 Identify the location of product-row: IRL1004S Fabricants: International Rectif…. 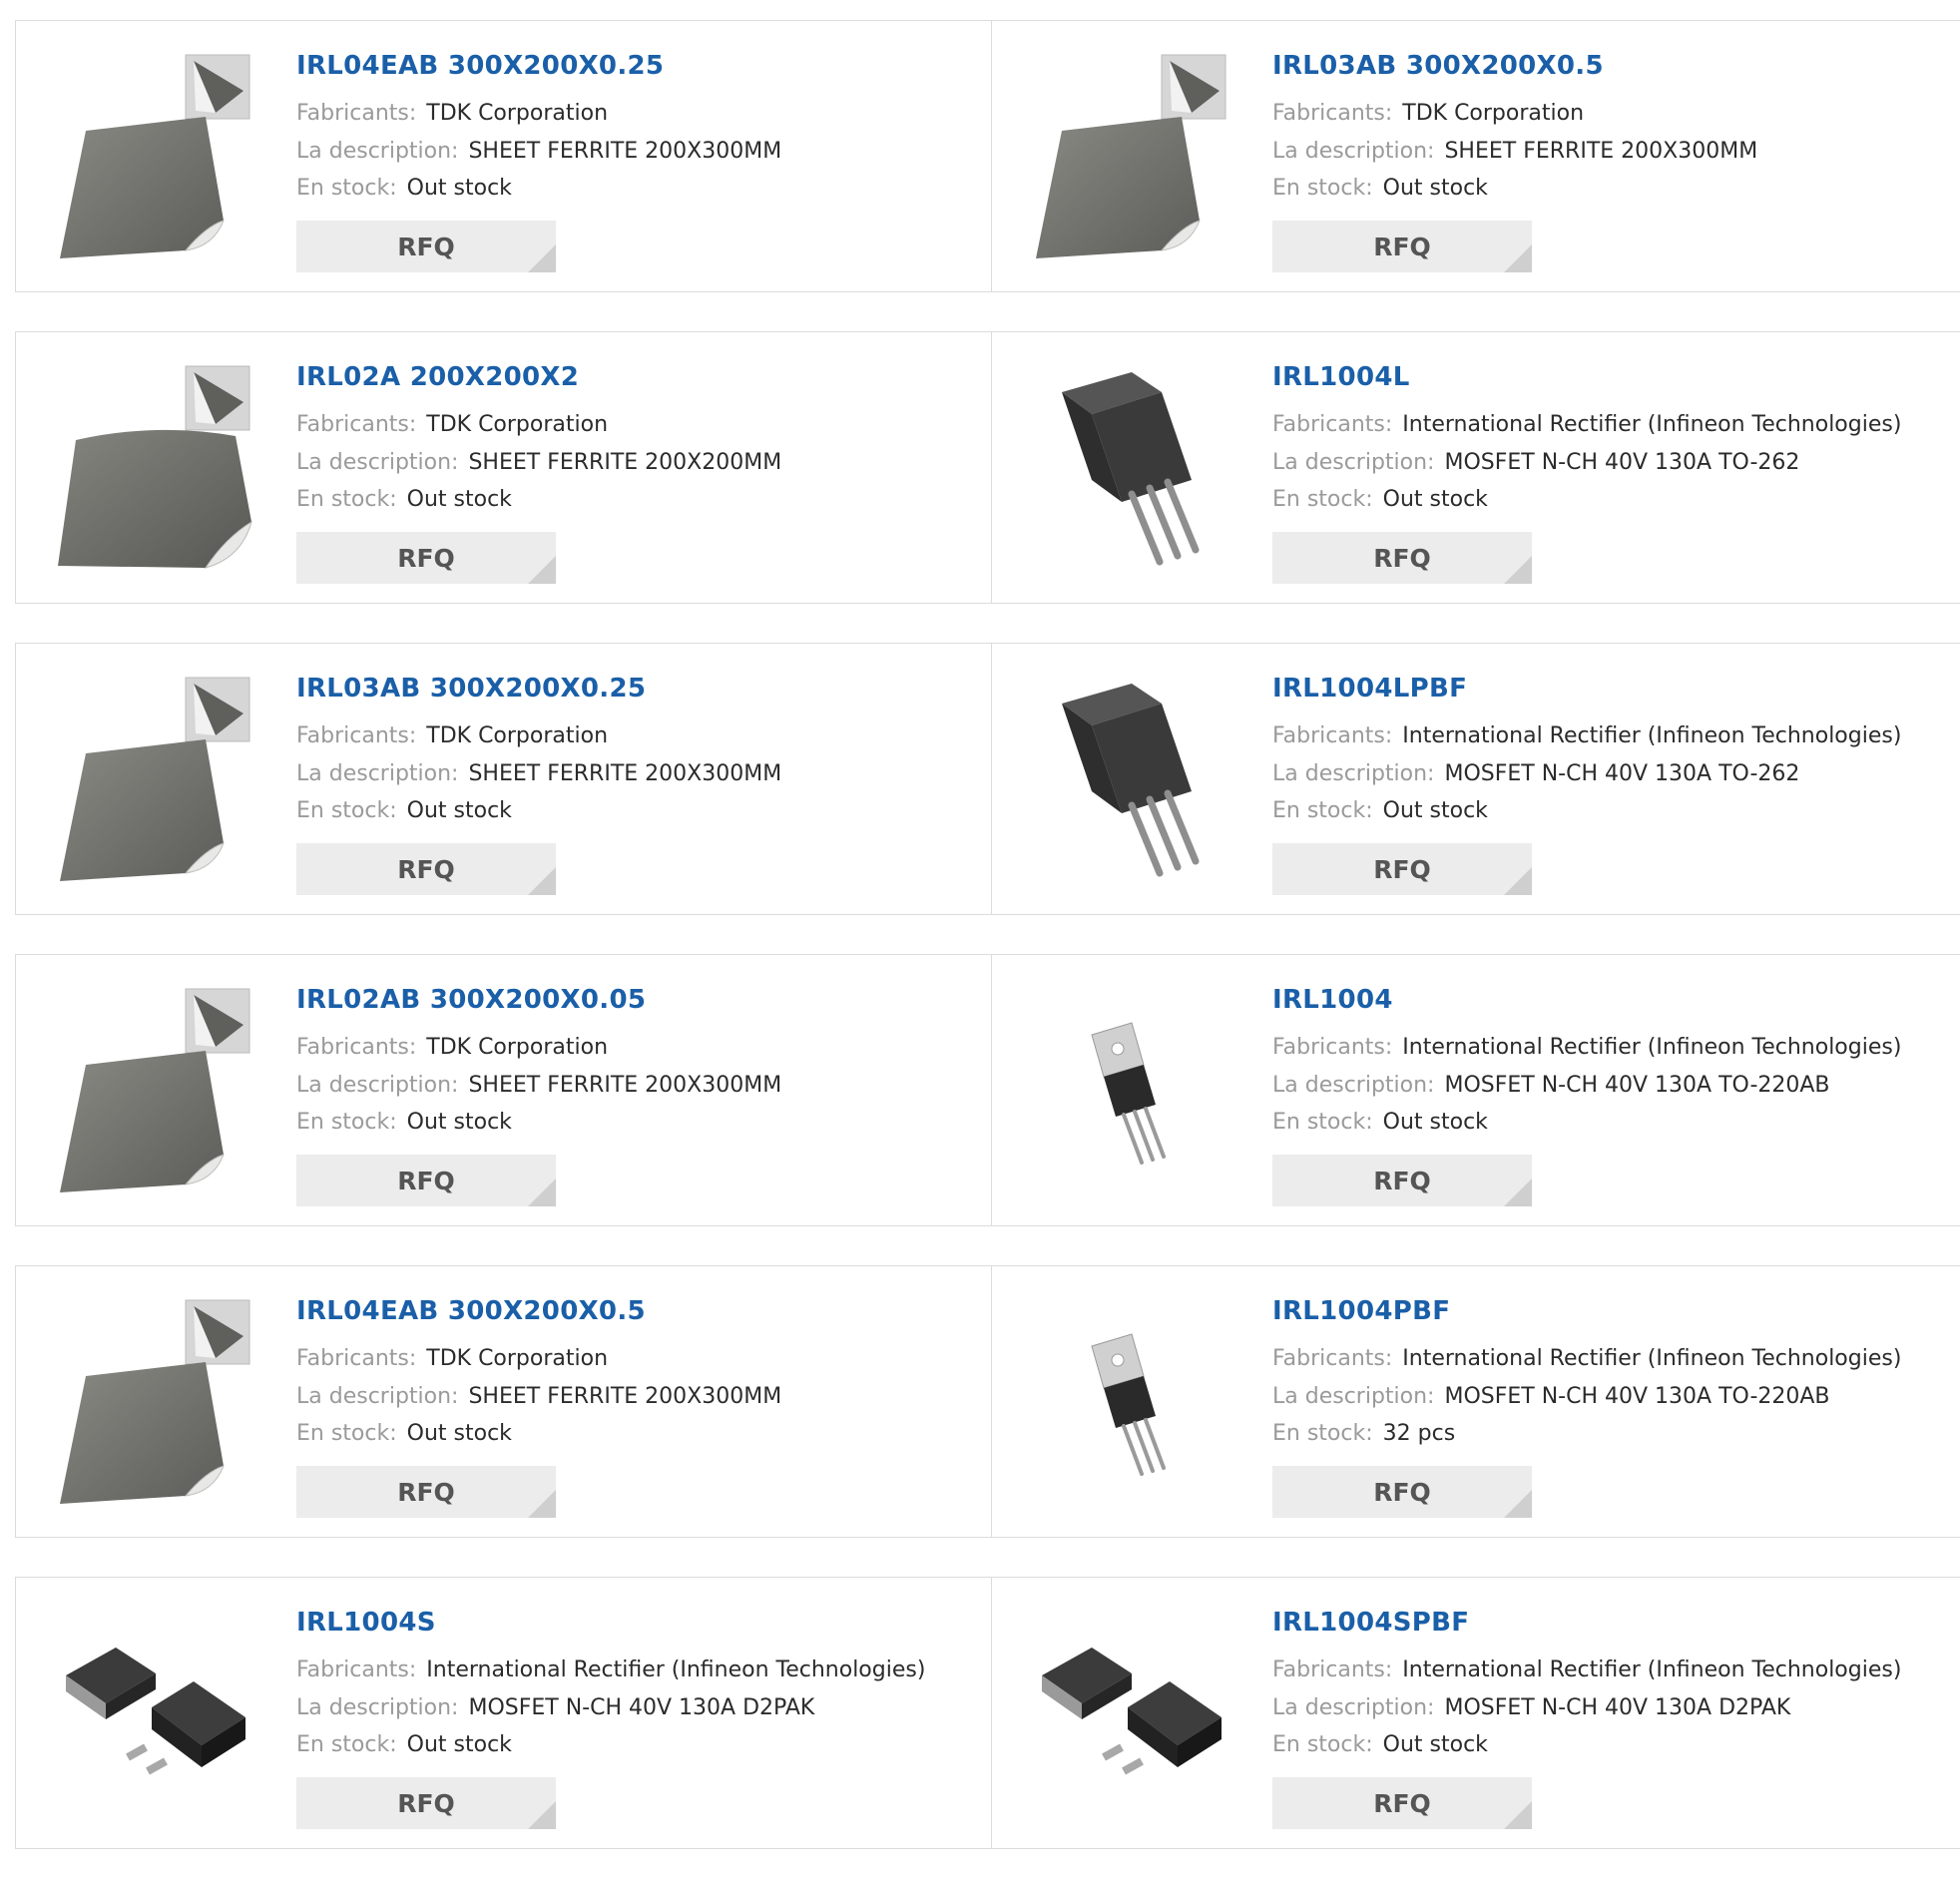
(987, 1714).